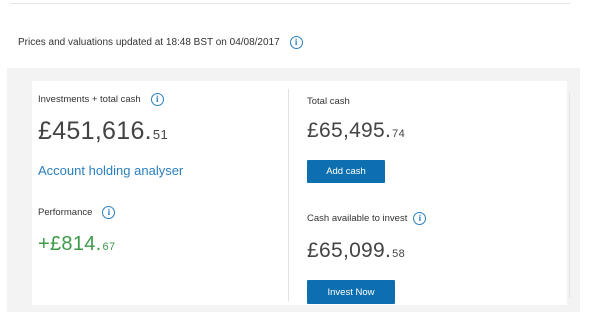 Image resolution: width=591 pixels, height=328 pixels. I want to click on cash-available-pounds: £65,099., so click(349, 250).